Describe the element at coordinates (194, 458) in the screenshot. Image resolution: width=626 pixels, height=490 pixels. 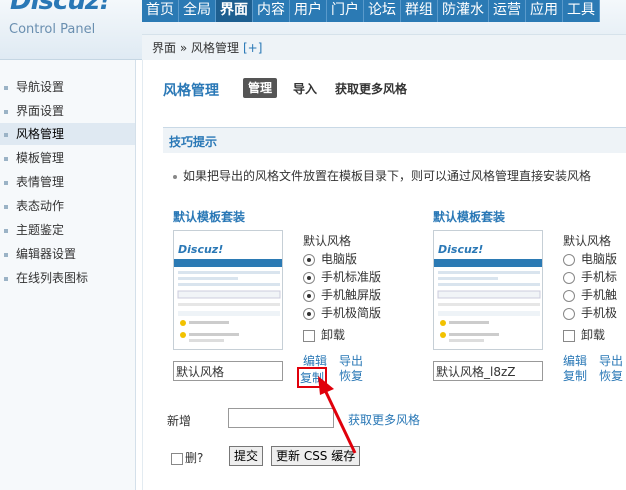
I see `delete-label: 删?` at that location.